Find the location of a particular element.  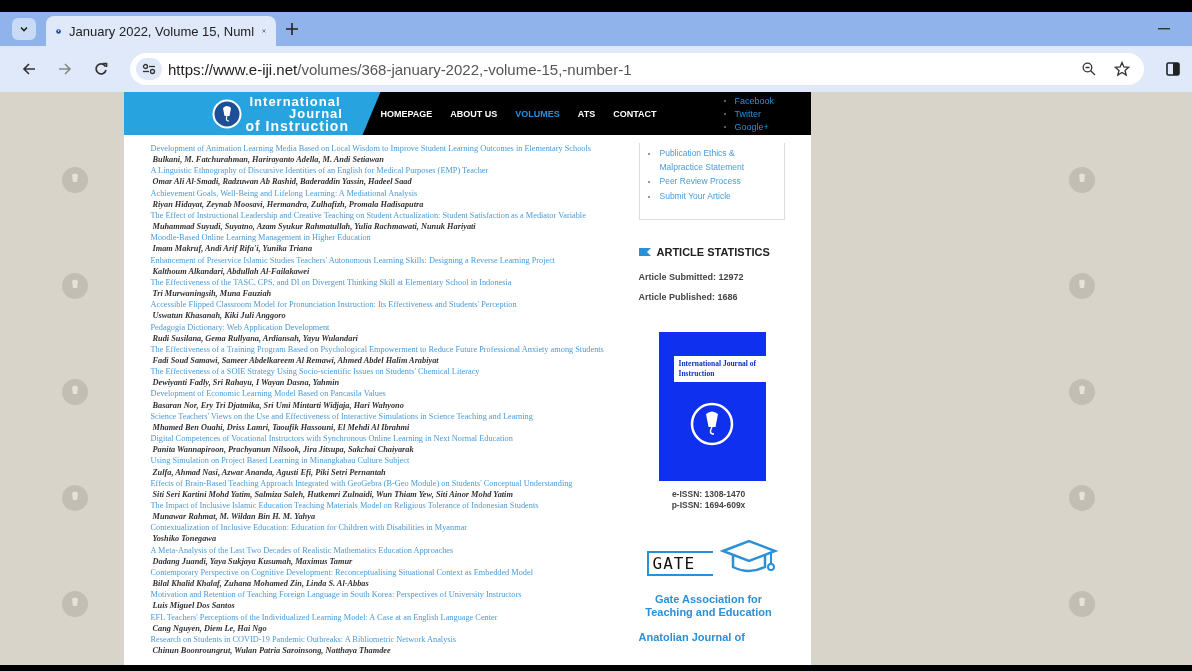

article-title-link: Pedagogia Dictionary: Web Application Development is located at coordinates (385, 327).